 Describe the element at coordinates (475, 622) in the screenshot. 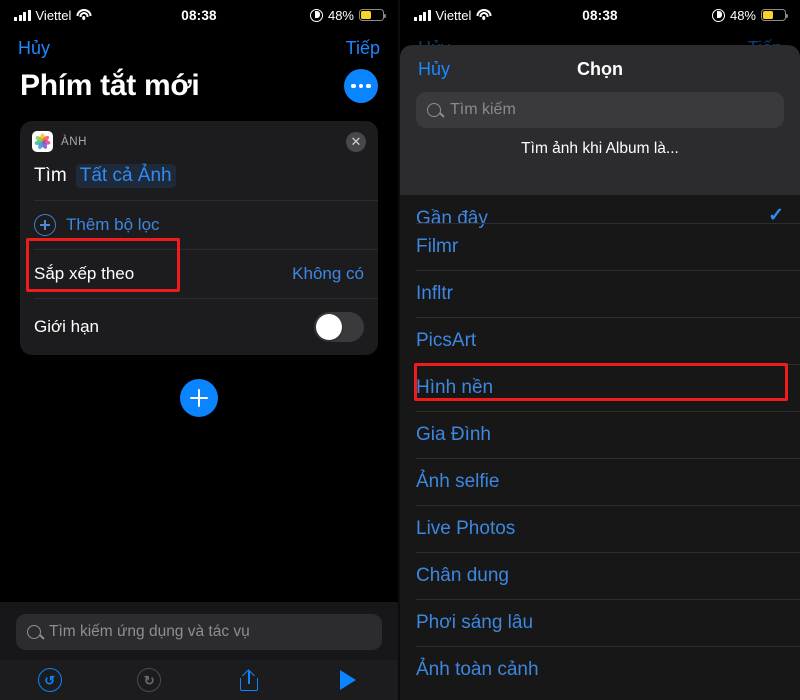

I see `list-item-label: Phơi sáng lâu` at that location.